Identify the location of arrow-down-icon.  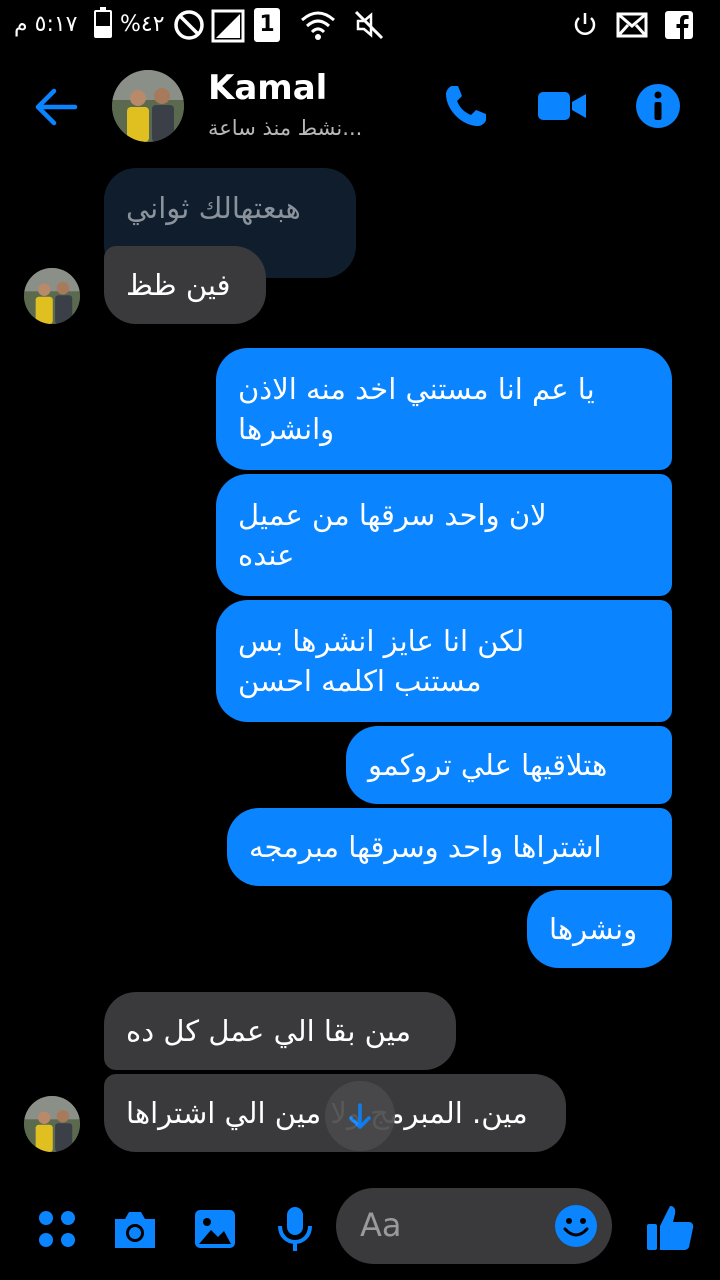
(360, 1116).